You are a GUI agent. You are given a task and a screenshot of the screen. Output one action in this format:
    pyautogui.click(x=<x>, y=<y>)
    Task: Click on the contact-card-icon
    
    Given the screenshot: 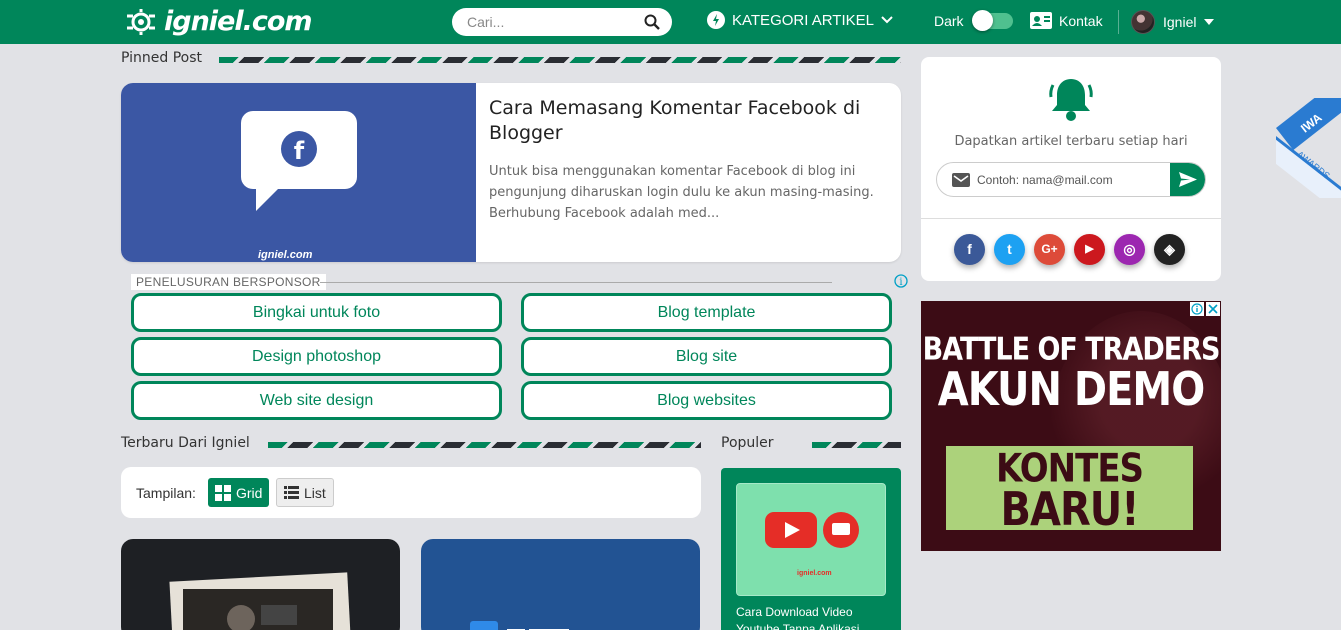 What is the action you would take?
    pyautogui.click(x=1041, y=20)
    